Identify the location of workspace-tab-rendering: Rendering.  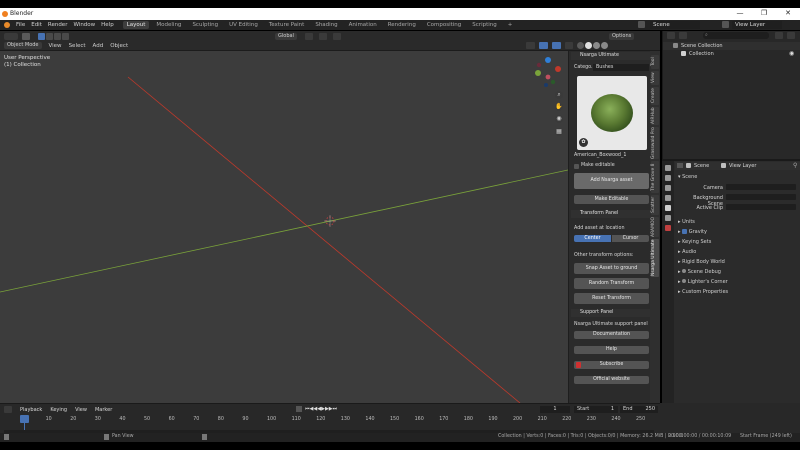
(402, 25).